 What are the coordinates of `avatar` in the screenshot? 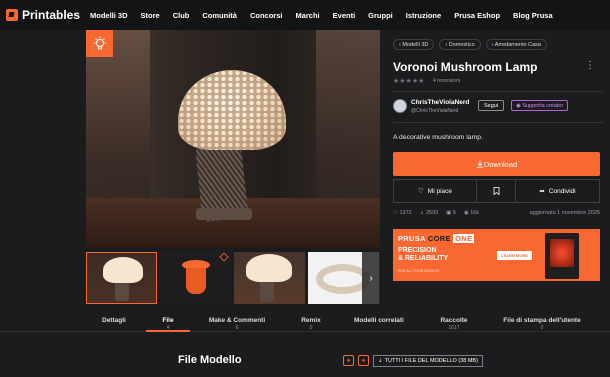 It's located at (400, 106).